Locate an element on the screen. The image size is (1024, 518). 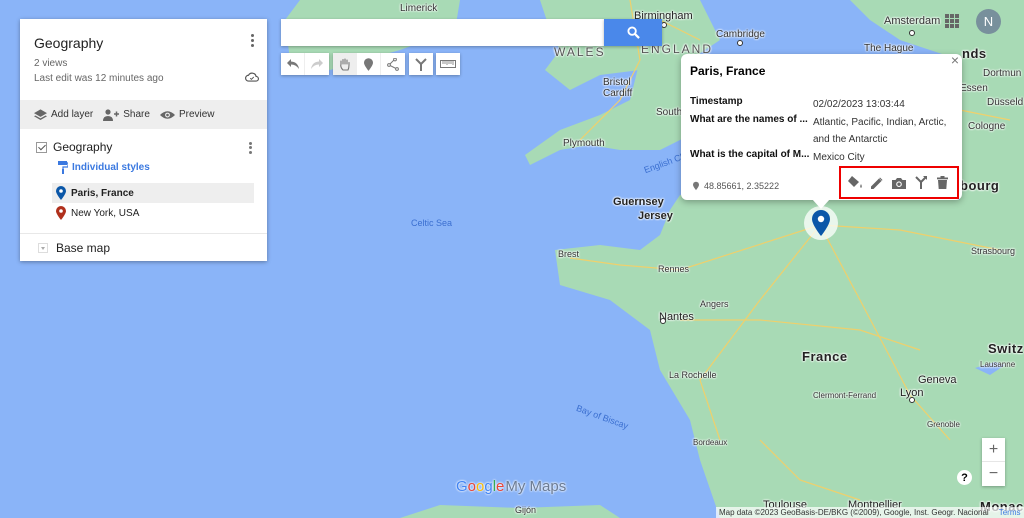
edit-button is located at coordinates (877, 183).